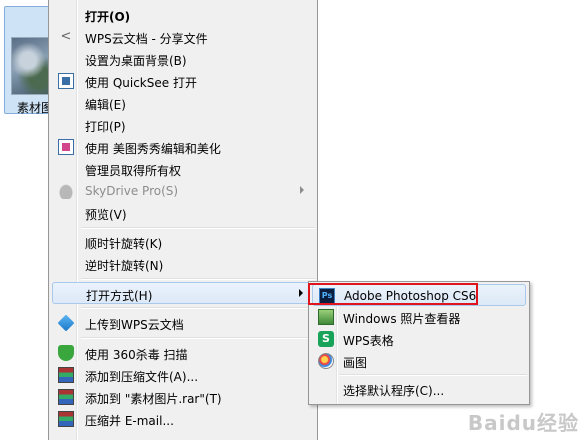  What do you see at coordinates (105, 127) in the screenshot?
I see `menu-item-label: 打印(P)` at bounding box center [105, 127].